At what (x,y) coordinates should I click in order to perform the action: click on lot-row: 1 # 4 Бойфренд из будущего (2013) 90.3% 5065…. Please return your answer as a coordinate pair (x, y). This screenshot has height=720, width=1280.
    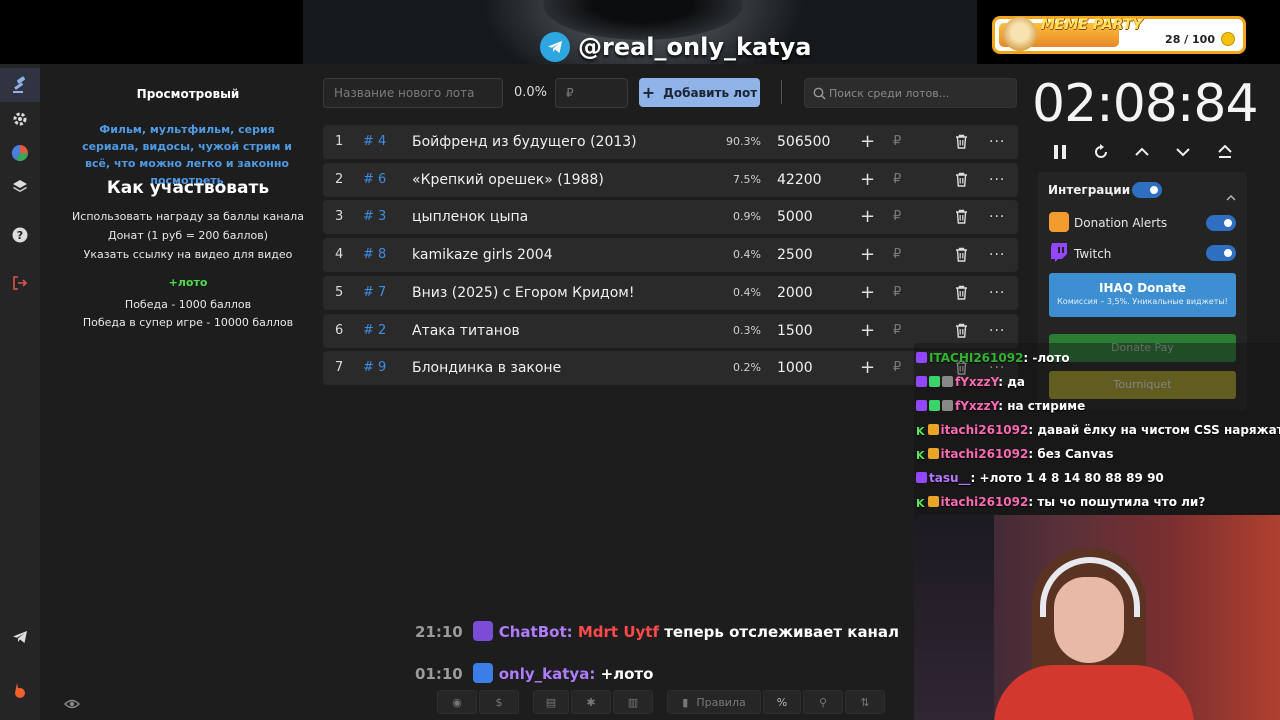
    Looking at the image, I should click on (670, 142).